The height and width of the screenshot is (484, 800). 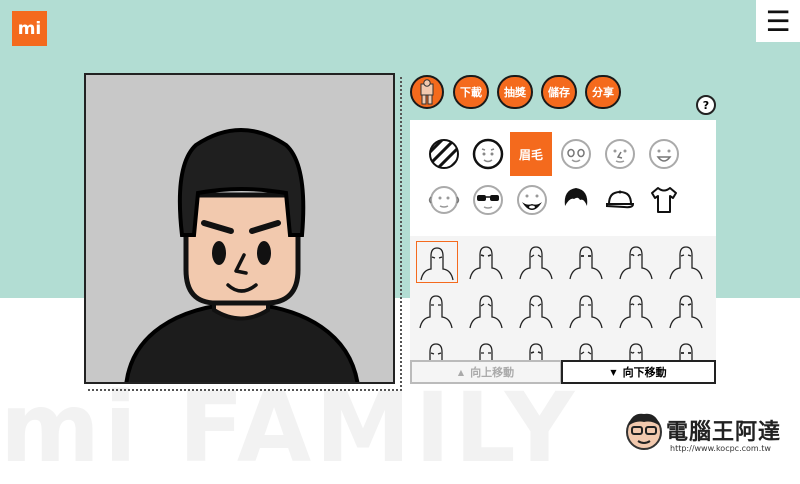 What do you see at coordinates (724, 432) in the screenshot?
I see `brand-name: 電腦王阿達` at bounding box center [724, 432].